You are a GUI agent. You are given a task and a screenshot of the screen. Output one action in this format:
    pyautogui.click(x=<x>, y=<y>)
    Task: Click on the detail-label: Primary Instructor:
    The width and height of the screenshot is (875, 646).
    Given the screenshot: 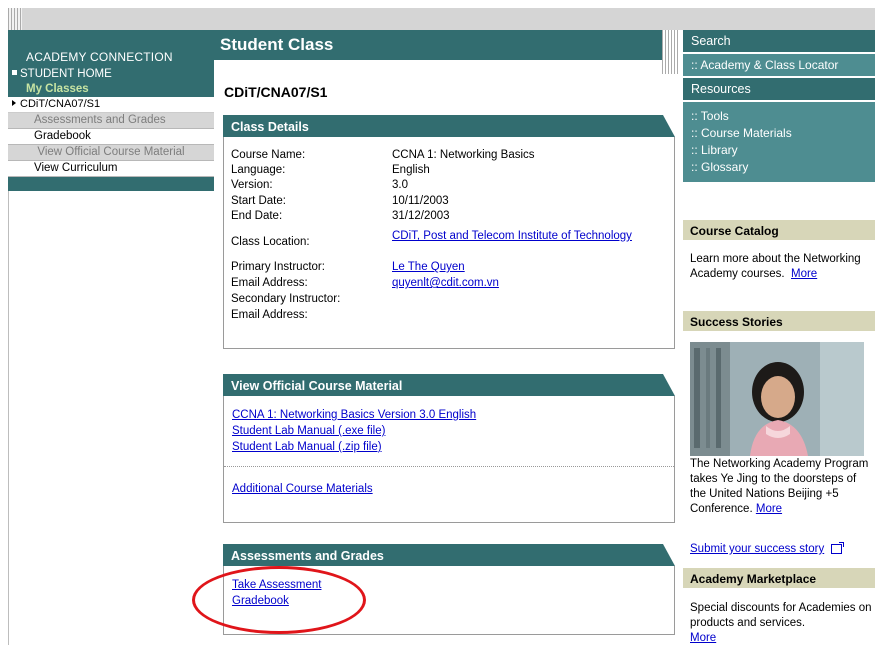 What is the action you would take?
    pyautogui.click(x=278, y=267)
    